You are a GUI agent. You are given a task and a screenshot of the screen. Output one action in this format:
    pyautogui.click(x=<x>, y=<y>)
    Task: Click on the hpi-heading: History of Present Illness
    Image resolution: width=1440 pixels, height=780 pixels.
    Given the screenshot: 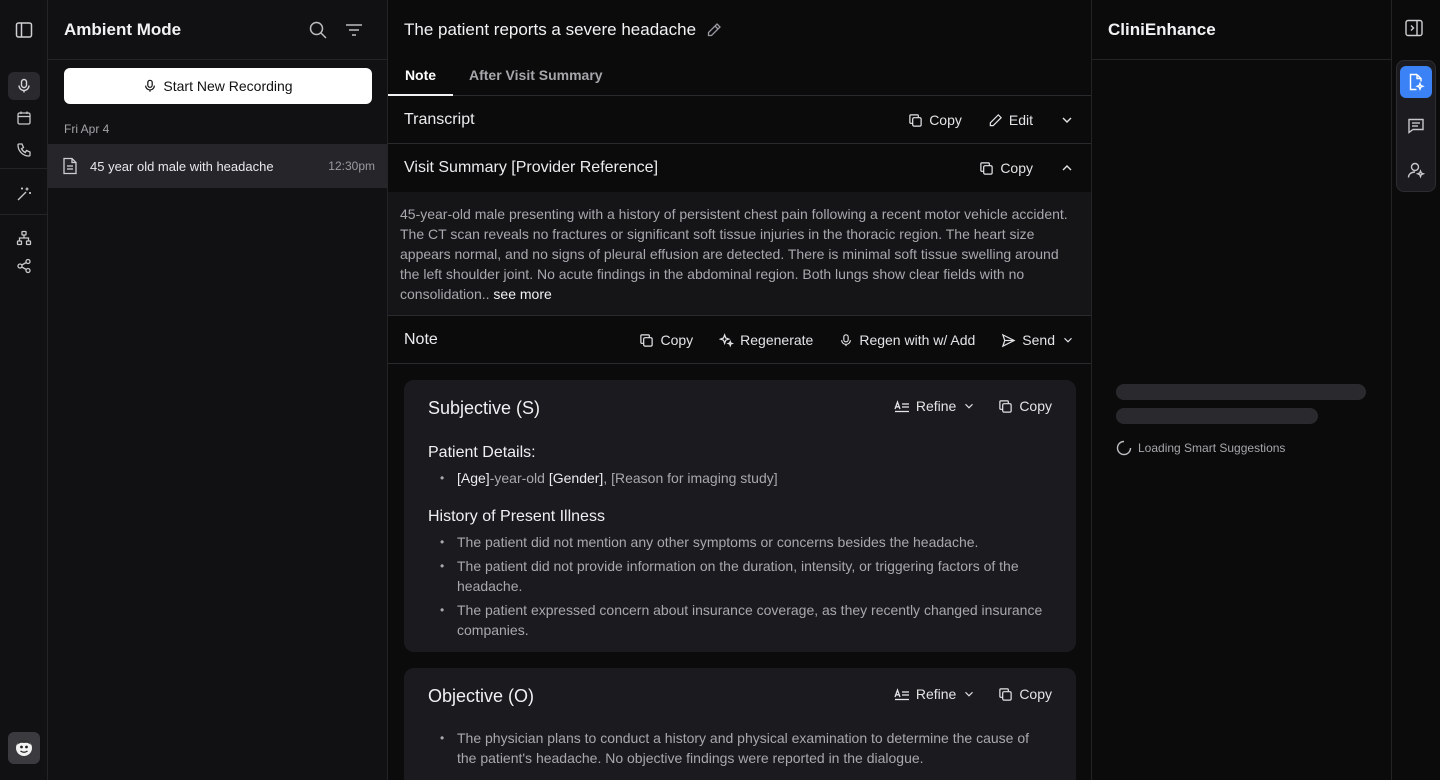 What is the action you would take?
    pyautogui.click(x=516, y=516)
    